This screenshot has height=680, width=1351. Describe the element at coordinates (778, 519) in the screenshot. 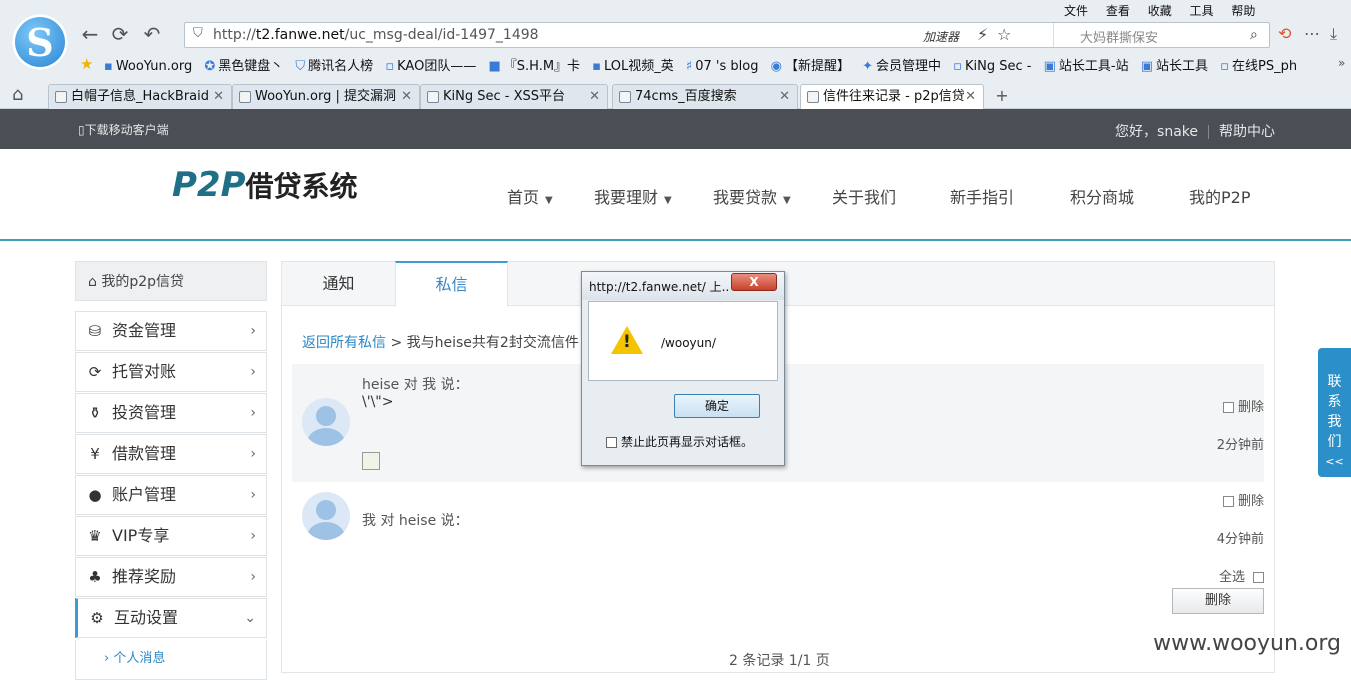

I see `list-item: 我 对 heise 说： 删除 4分钟前` at that location.